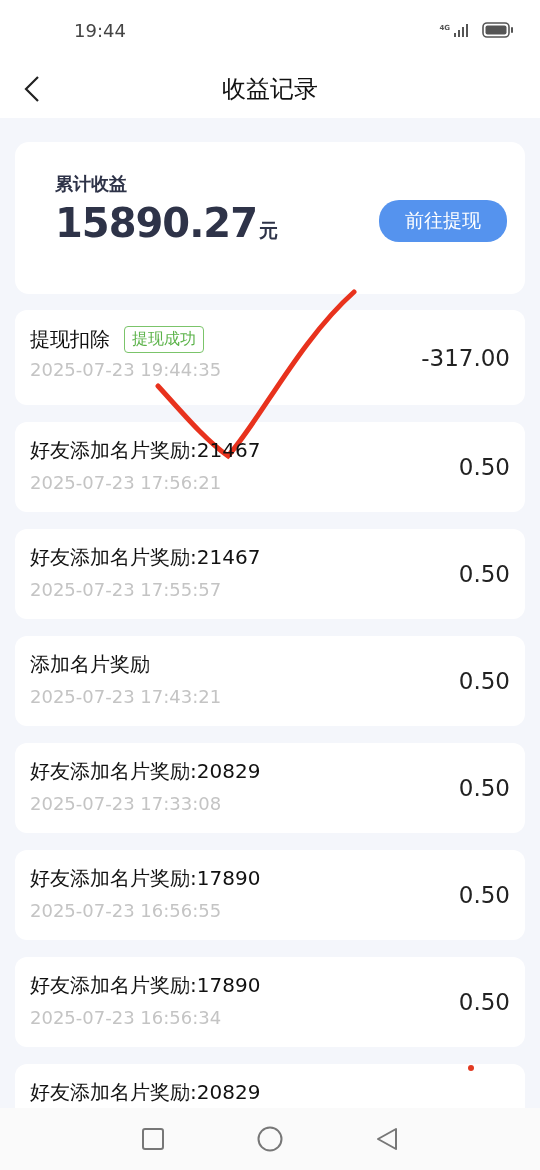 This screenshot has height=1170, width=540. What do you see at coordinates (126, 696) in the screenshot?
I see `record-time: 2025-07-23 17:43:21` at bounding box center [126, 696].